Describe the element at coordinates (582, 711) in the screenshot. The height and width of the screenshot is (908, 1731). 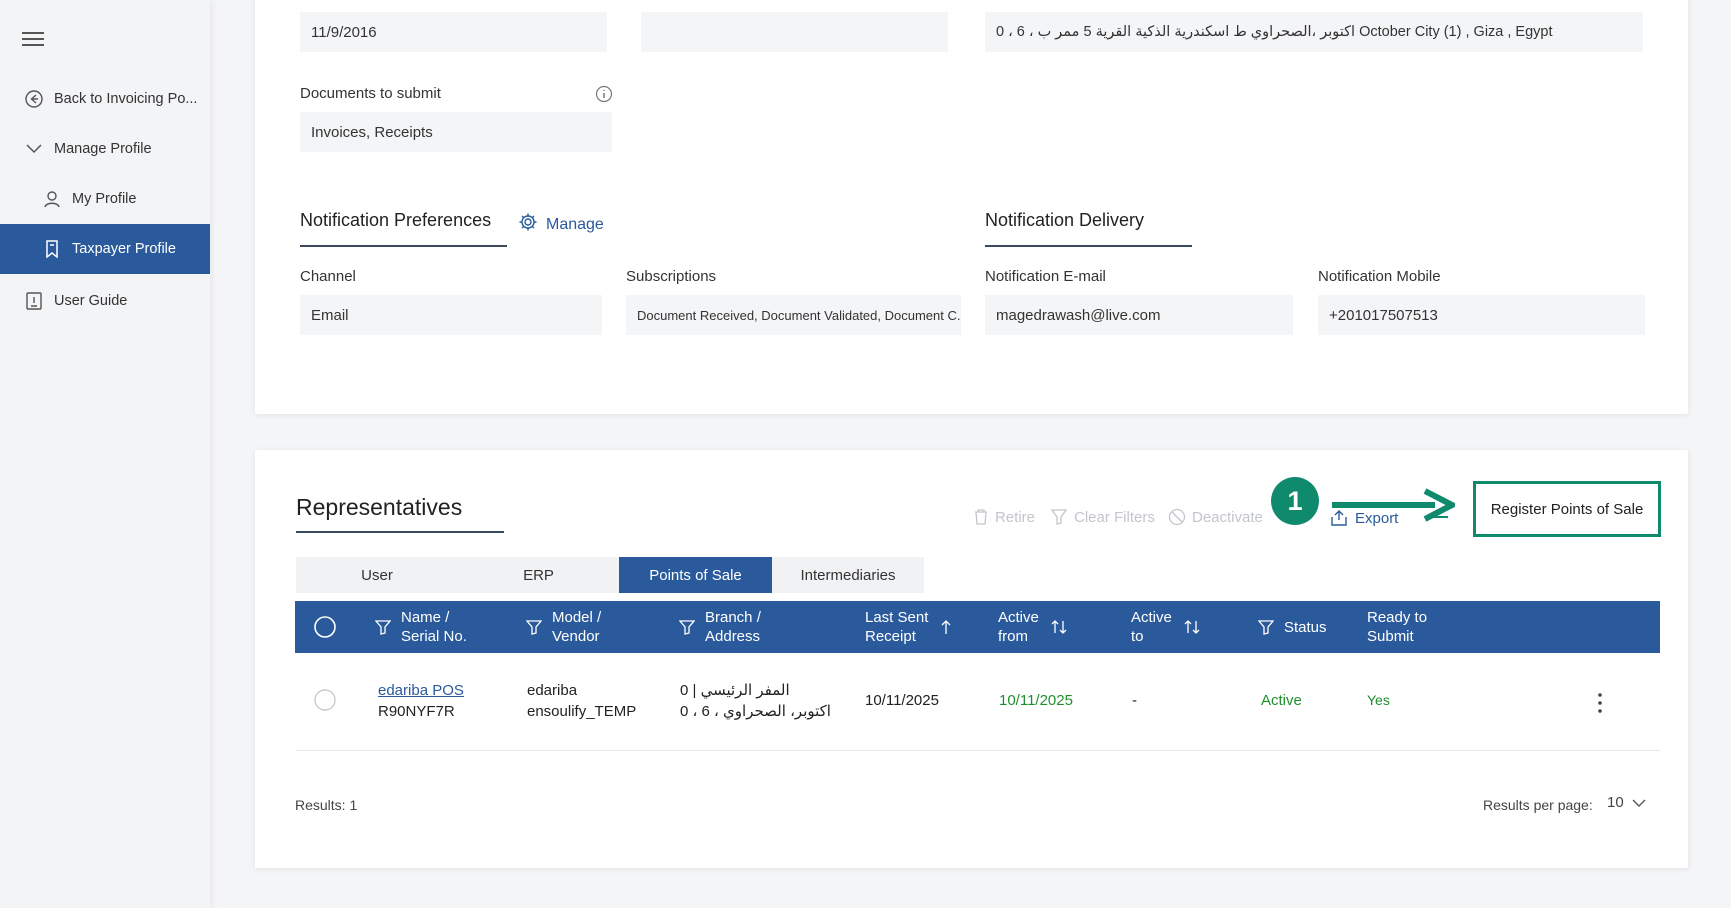
I see `vendor-text: ensoulify_TEMP` at that location.